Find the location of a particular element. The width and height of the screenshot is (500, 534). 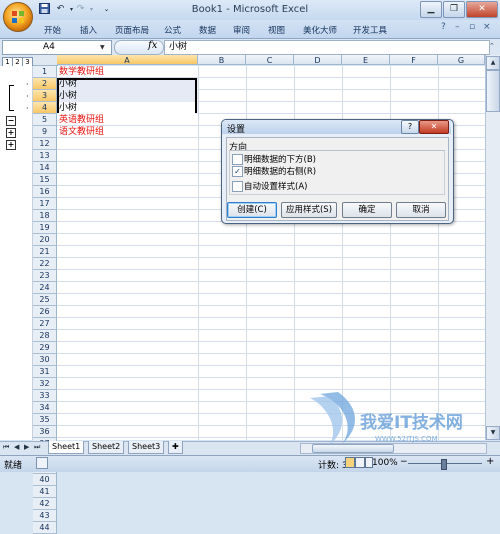

row-header: 18 is located at coordinates (45, 216).